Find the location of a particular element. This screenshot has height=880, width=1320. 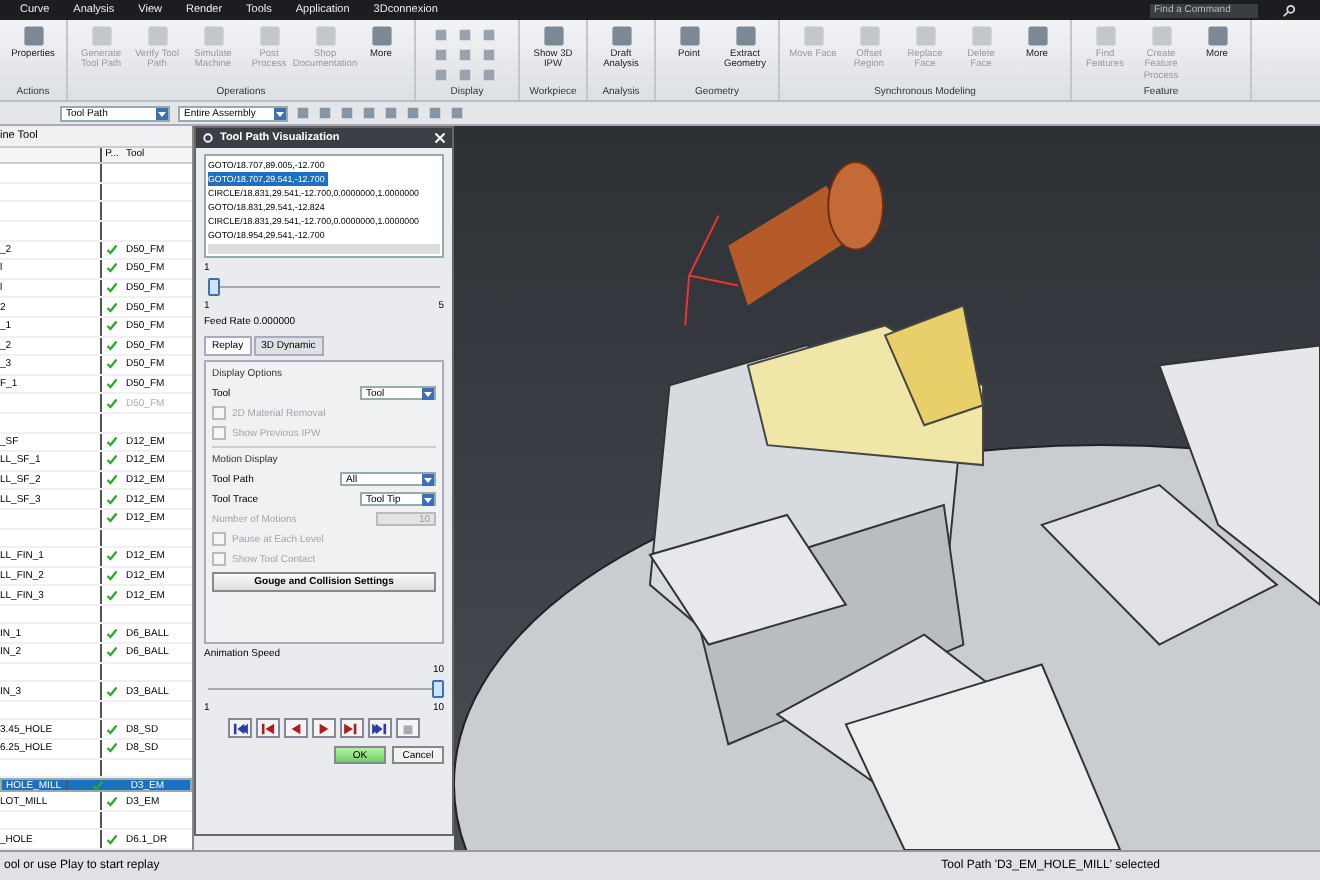

step-back-icon is located at coordinates (268, 728).